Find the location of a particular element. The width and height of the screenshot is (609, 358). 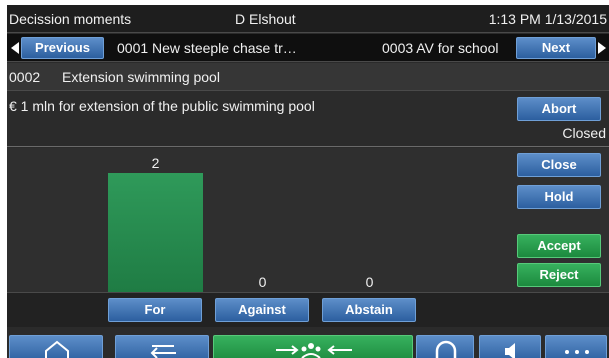

headphones-button is located at coordinates (445, 346).